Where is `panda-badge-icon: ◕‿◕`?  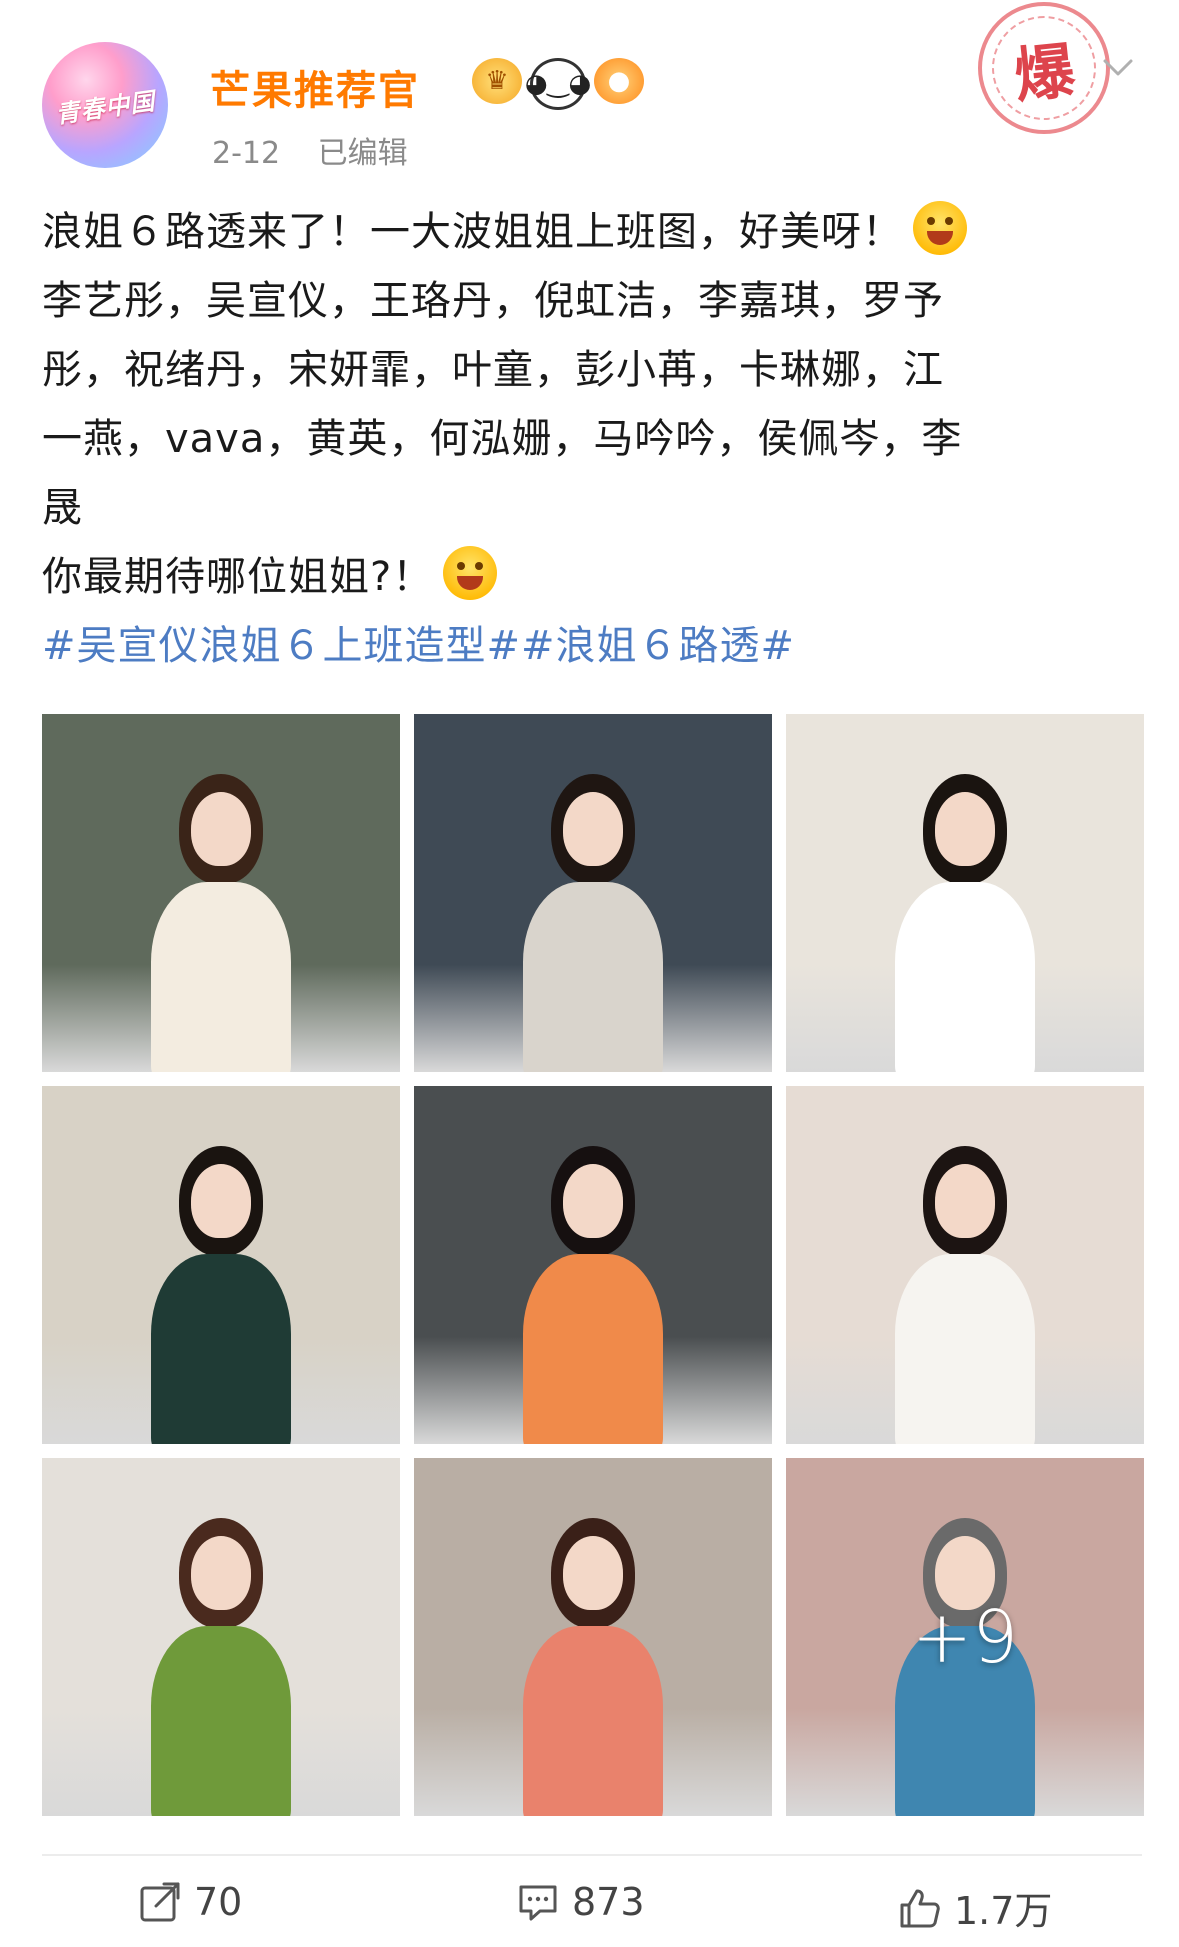
panda-badge-icon: ◕‿◕ is located at coordinates (558, 84).